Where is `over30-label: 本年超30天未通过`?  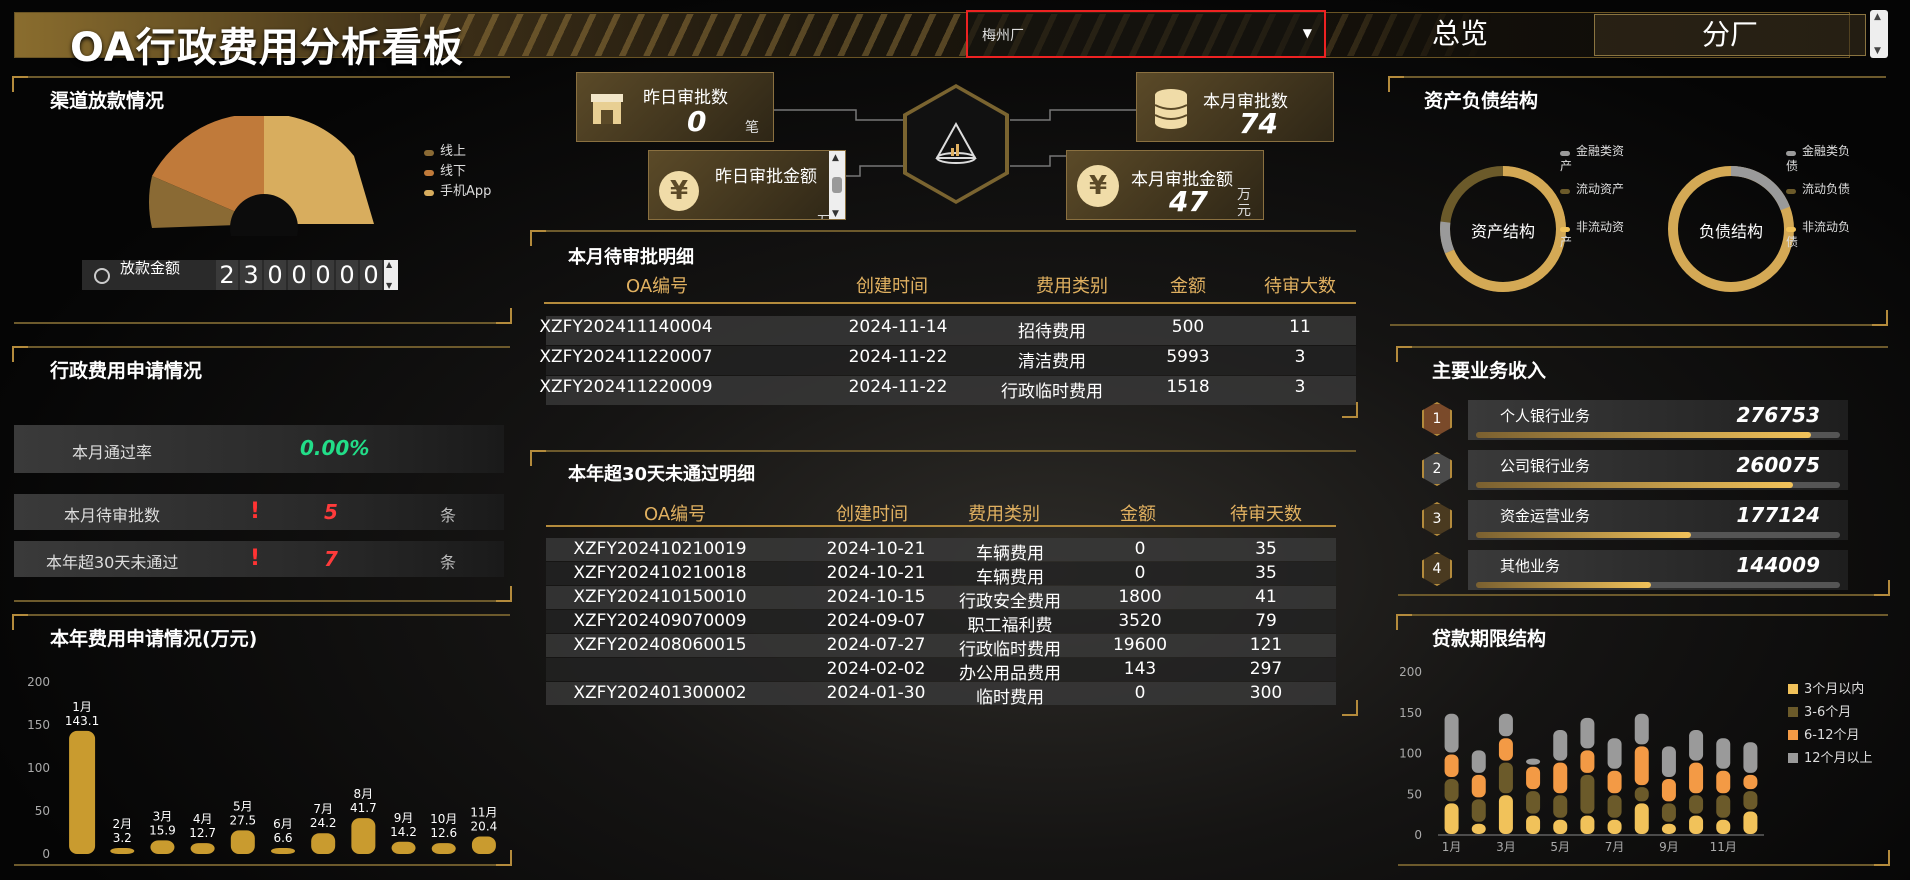
over30-label: 本年超30天未通过 is located at coordinates (112, 562).